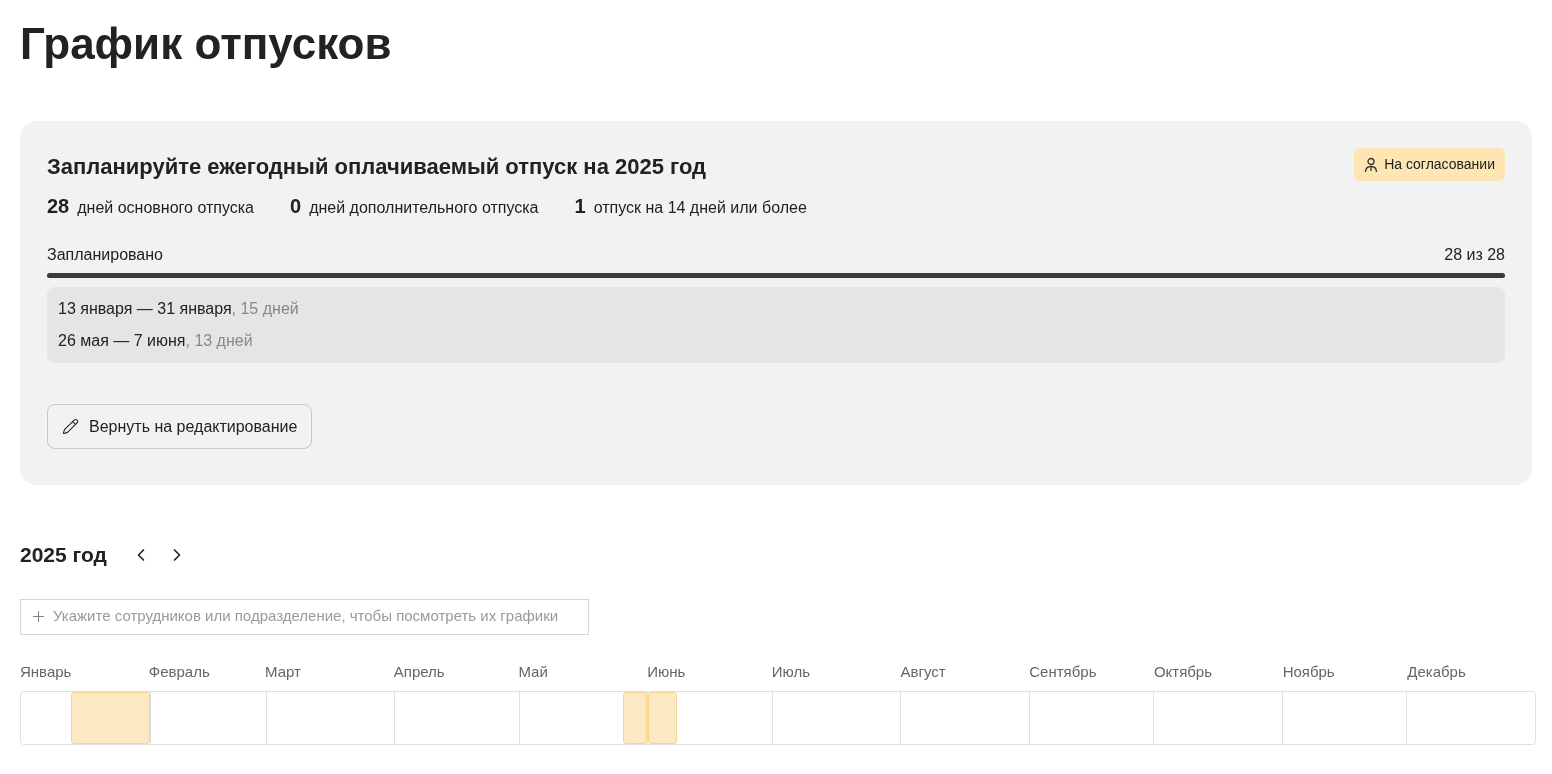  Describe the element at coordinates (377, 167) in the screenshot. I see `card-title: Запланируйте ежегодный оплачиваемый отпуск на 2025 год` at that location.